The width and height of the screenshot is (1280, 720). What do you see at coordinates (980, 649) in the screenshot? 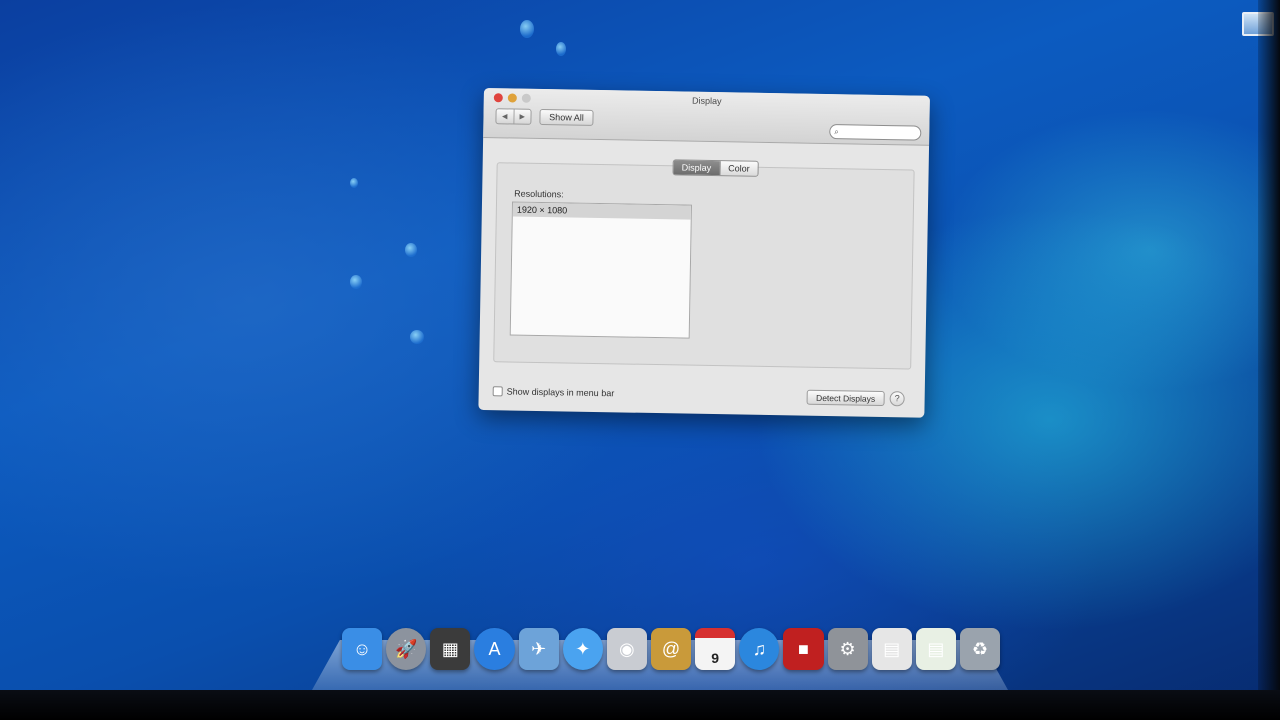
I see `trash-icon: ♻` at bounding box center [980, 649].